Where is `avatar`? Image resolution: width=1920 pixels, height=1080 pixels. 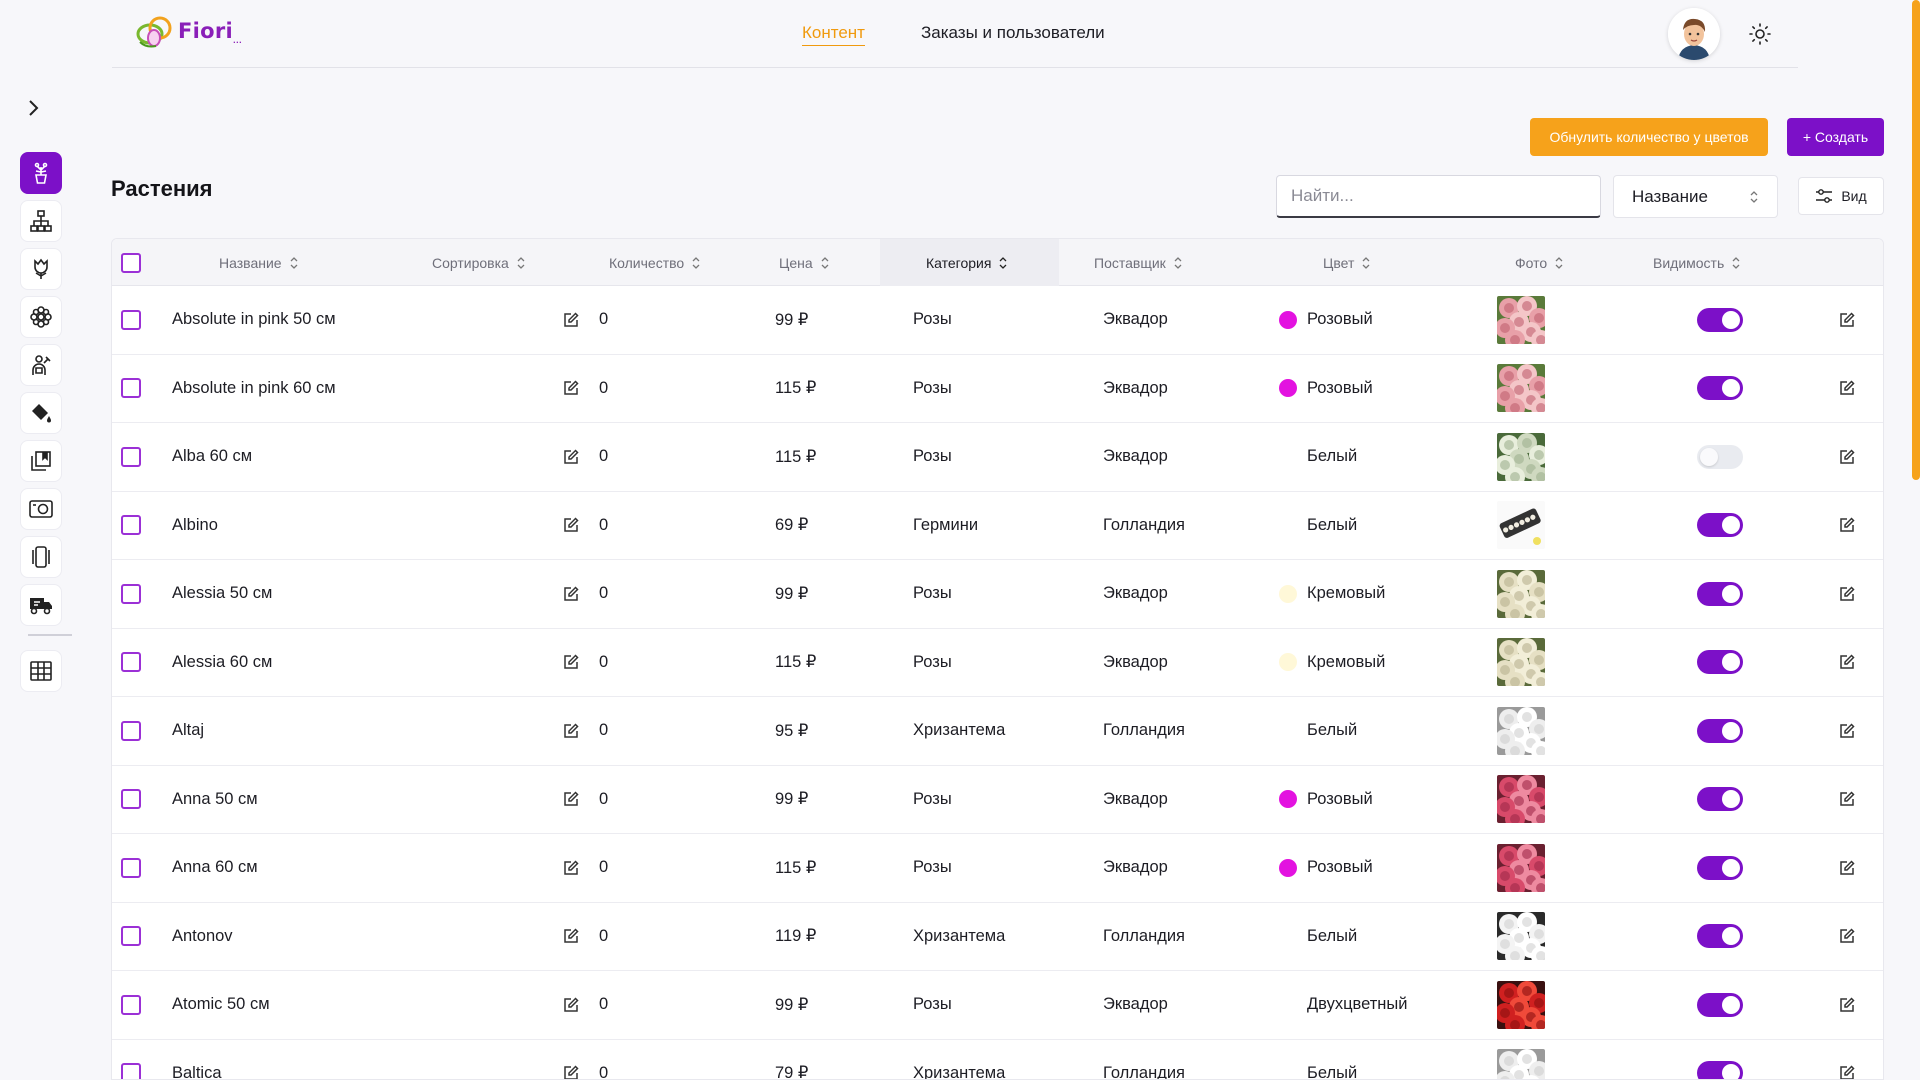
avatar is located at coordinates (1694, 34).